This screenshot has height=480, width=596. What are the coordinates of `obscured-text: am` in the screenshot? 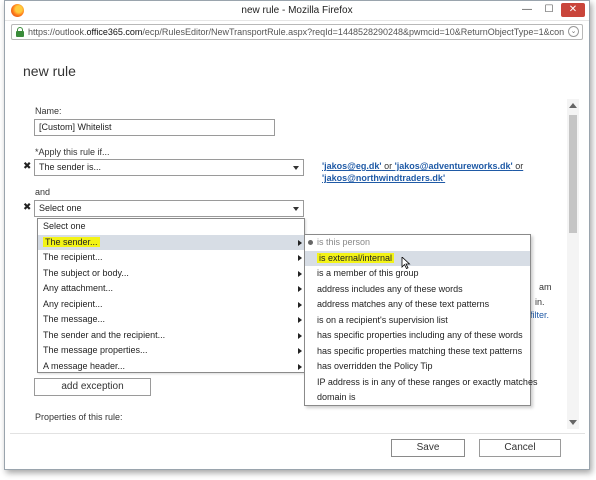 It's located at (545, 287).